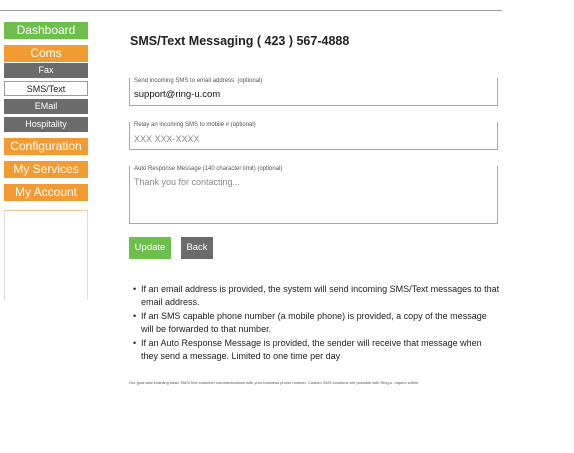  Describe the element at coordinates (46, 97) in the screenshot. I see `coms-submenu: Fax SMS/Text EMail Hospitality` at that location.